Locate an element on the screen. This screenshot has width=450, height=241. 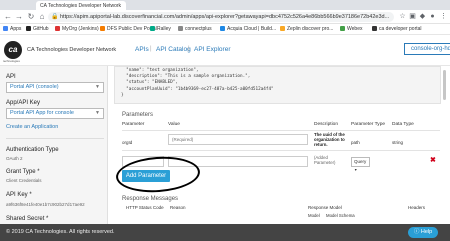
col-data-type: Data Type is located at coordinates (403, 124).